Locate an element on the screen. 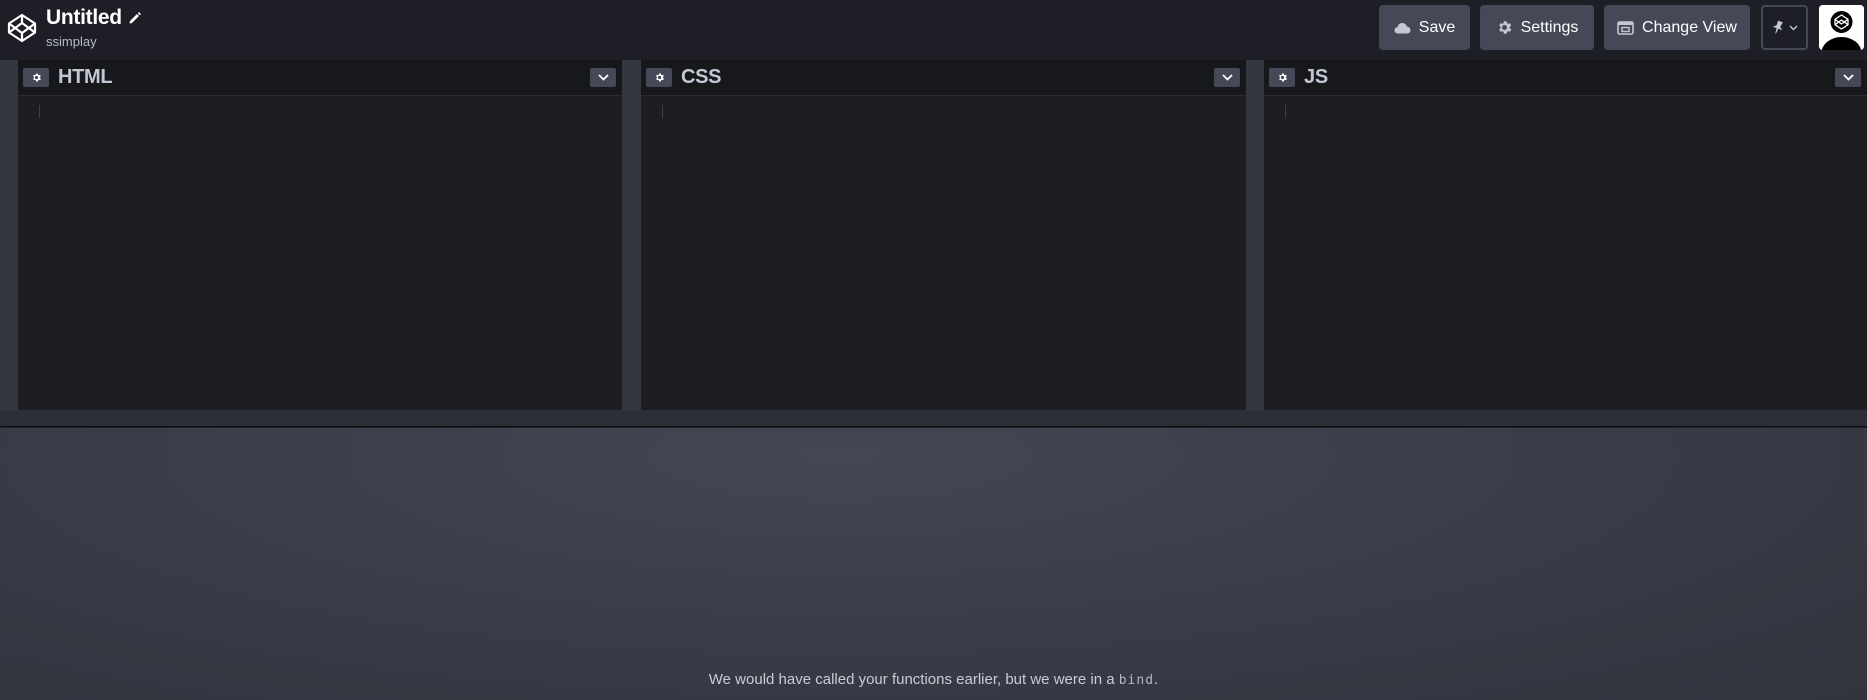  pen-title-block: Untitled ssimplay is located at coordinates (94, 27).